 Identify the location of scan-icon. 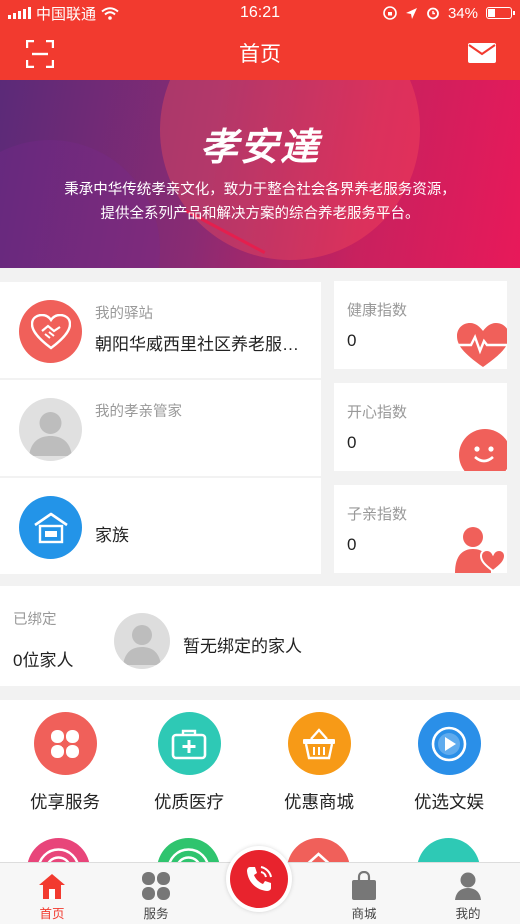
(40, 54).